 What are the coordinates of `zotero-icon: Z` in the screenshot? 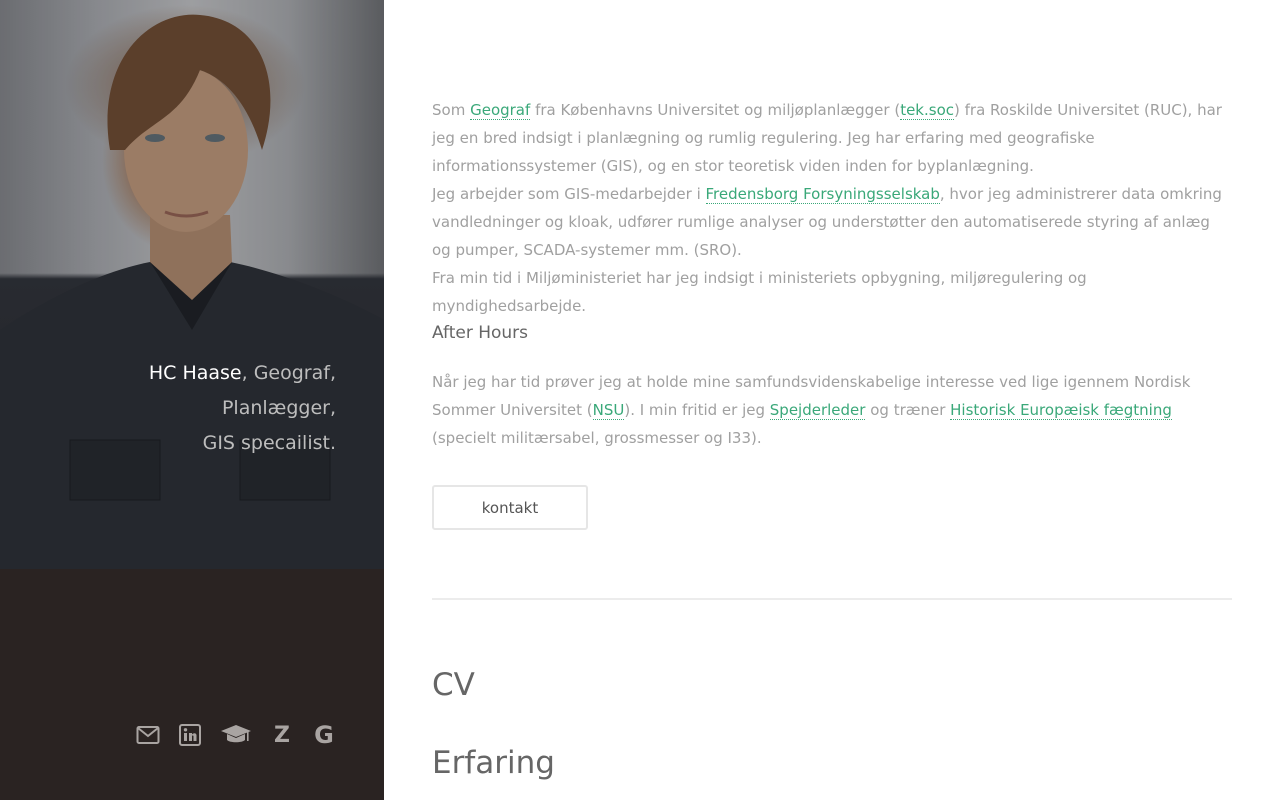 It's located at (282, 735).